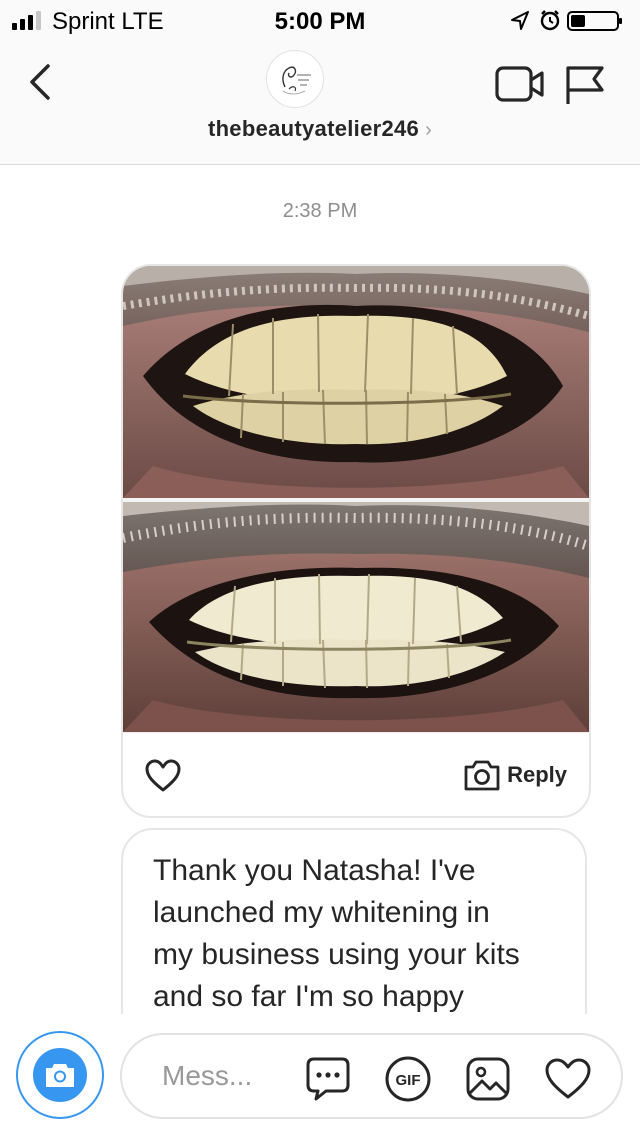 This screenshot has width=640, height=1136. What do you see at coordinates (356, 382) in the screenshot?
I see `before-teeth-photo` at bounding box center [356, 382].